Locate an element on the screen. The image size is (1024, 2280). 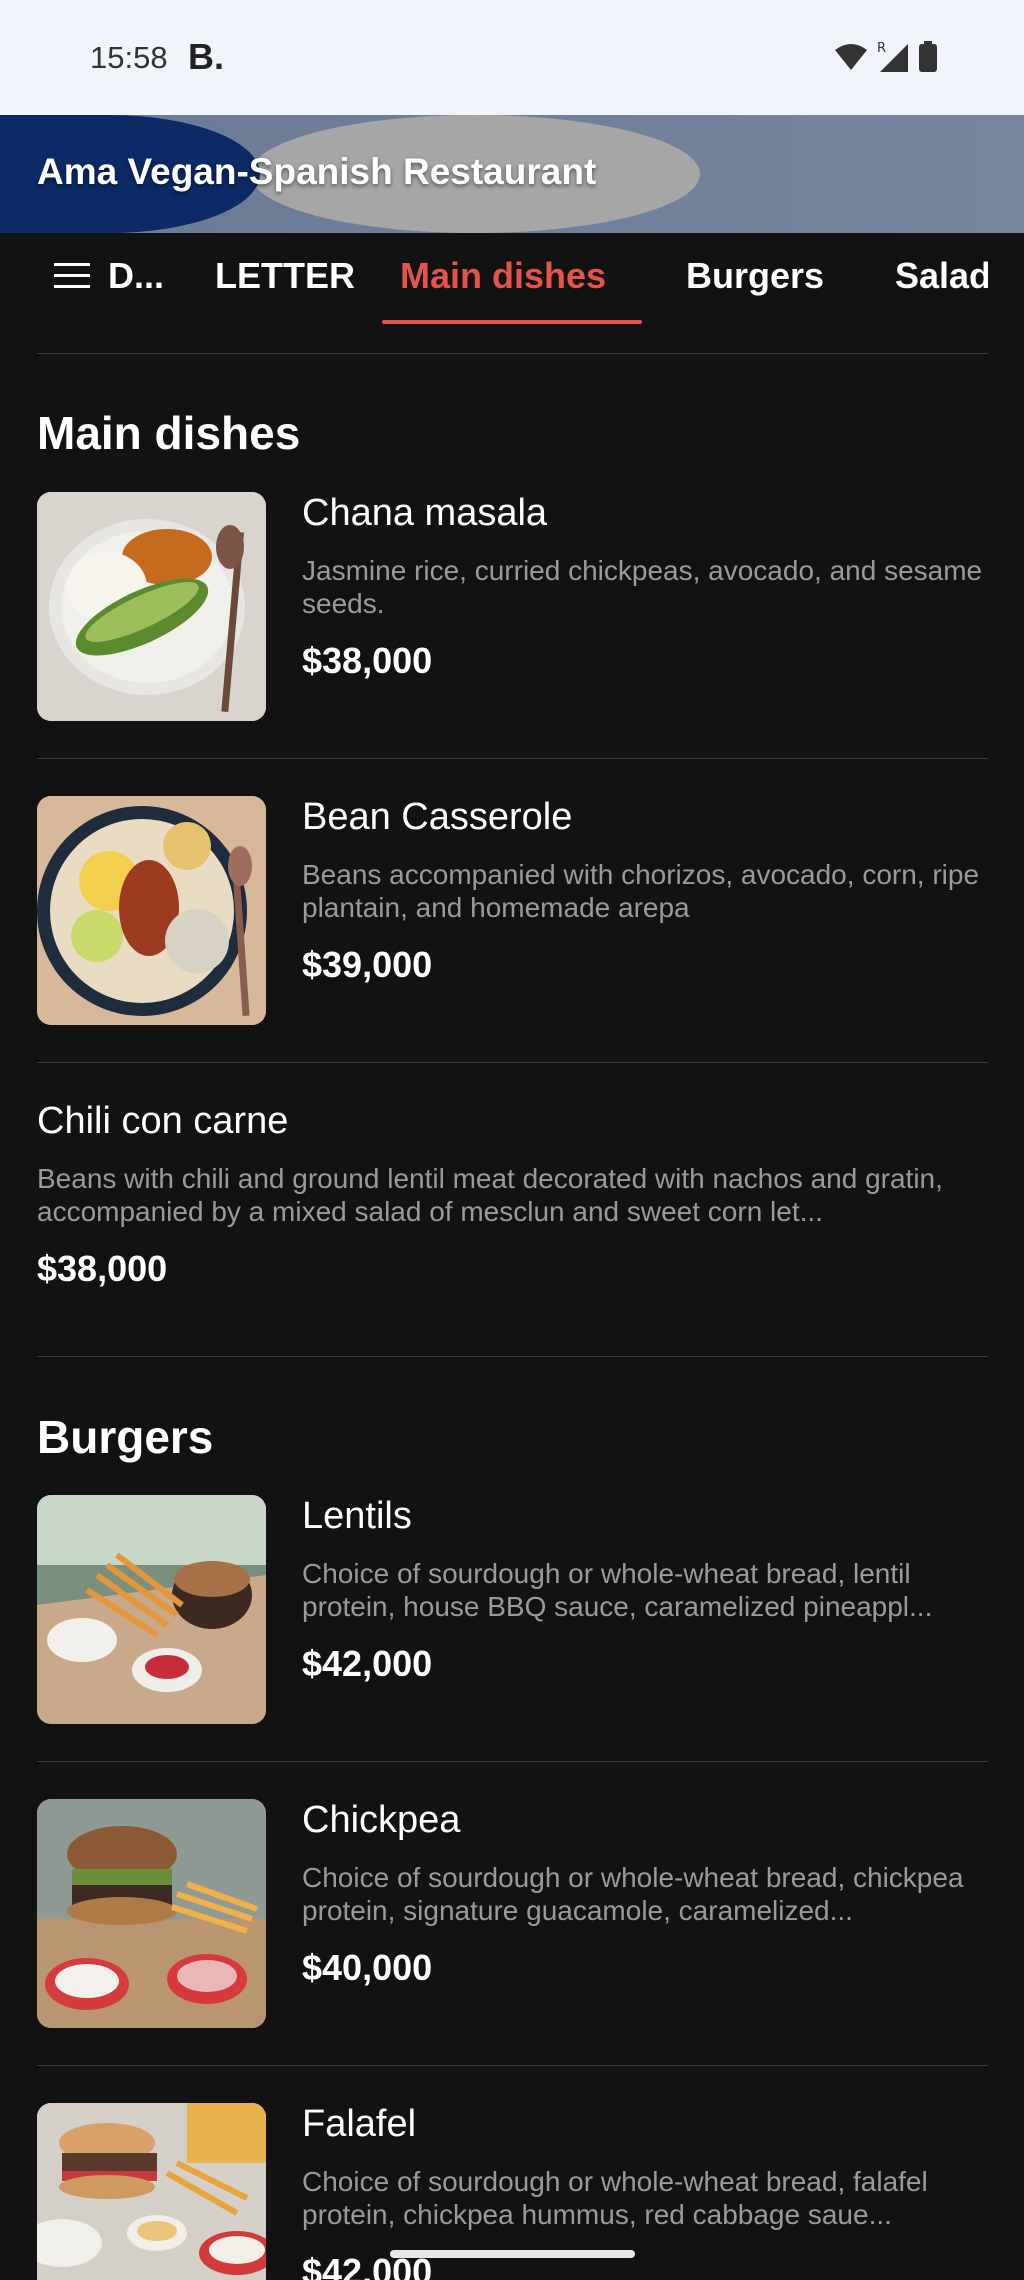
signal-icon: R is located at coordinates (892, 56).